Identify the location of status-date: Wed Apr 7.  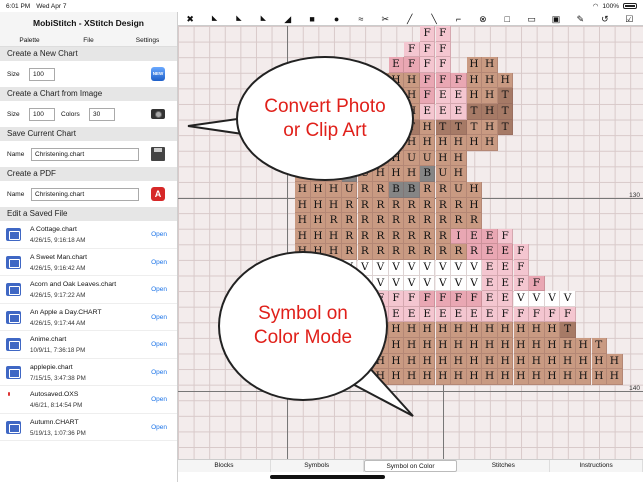
(51, 6).